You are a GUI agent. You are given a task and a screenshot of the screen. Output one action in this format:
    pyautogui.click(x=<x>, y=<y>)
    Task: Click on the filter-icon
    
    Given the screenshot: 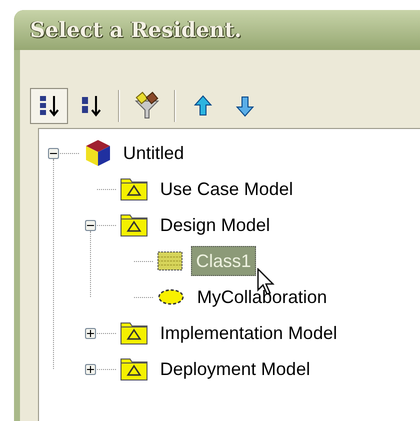 What is the action you would take?
    pyautogui.click(x=147, y=106)
    